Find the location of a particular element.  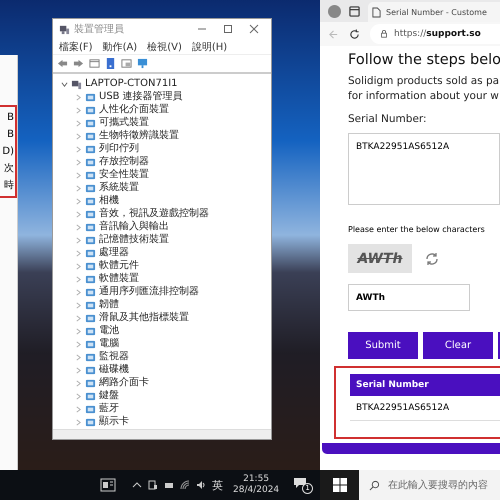

tree-item: 軟體元件 is located at coordinates (119, 266).